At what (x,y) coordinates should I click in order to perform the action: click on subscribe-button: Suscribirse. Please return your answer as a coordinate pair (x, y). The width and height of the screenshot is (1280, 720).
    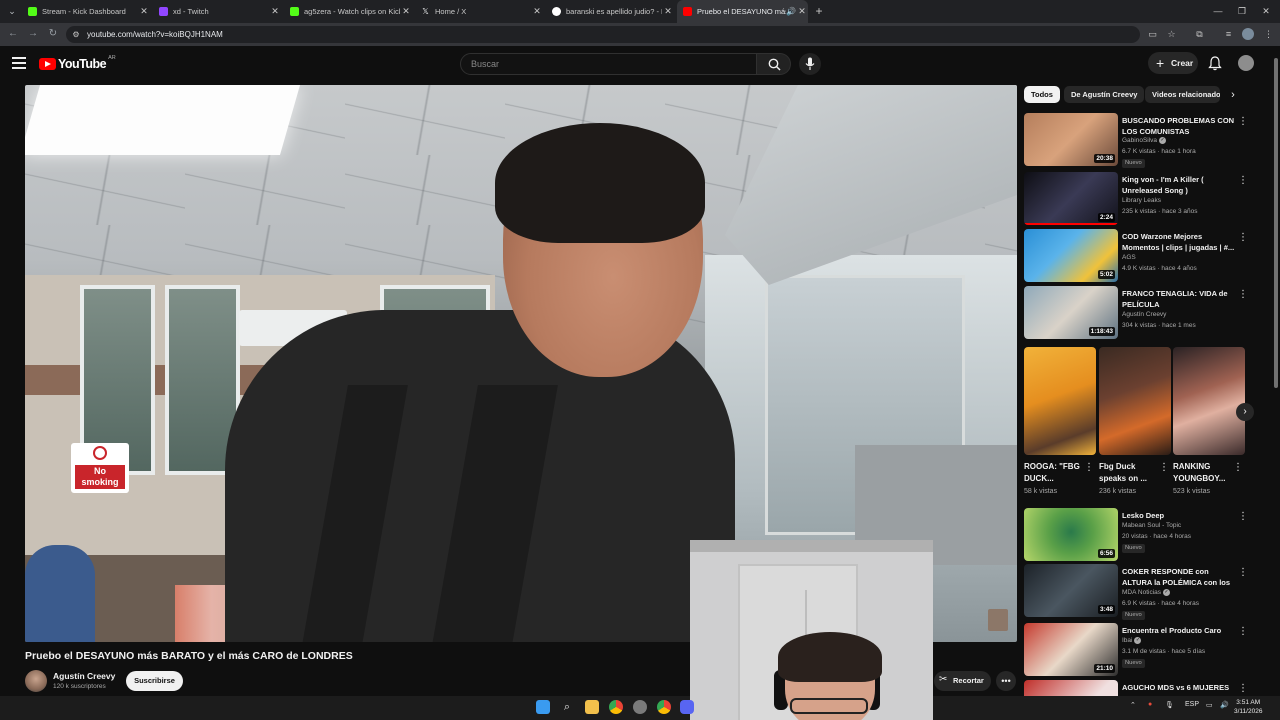
    Looking at the image, I should click on (154, 681).